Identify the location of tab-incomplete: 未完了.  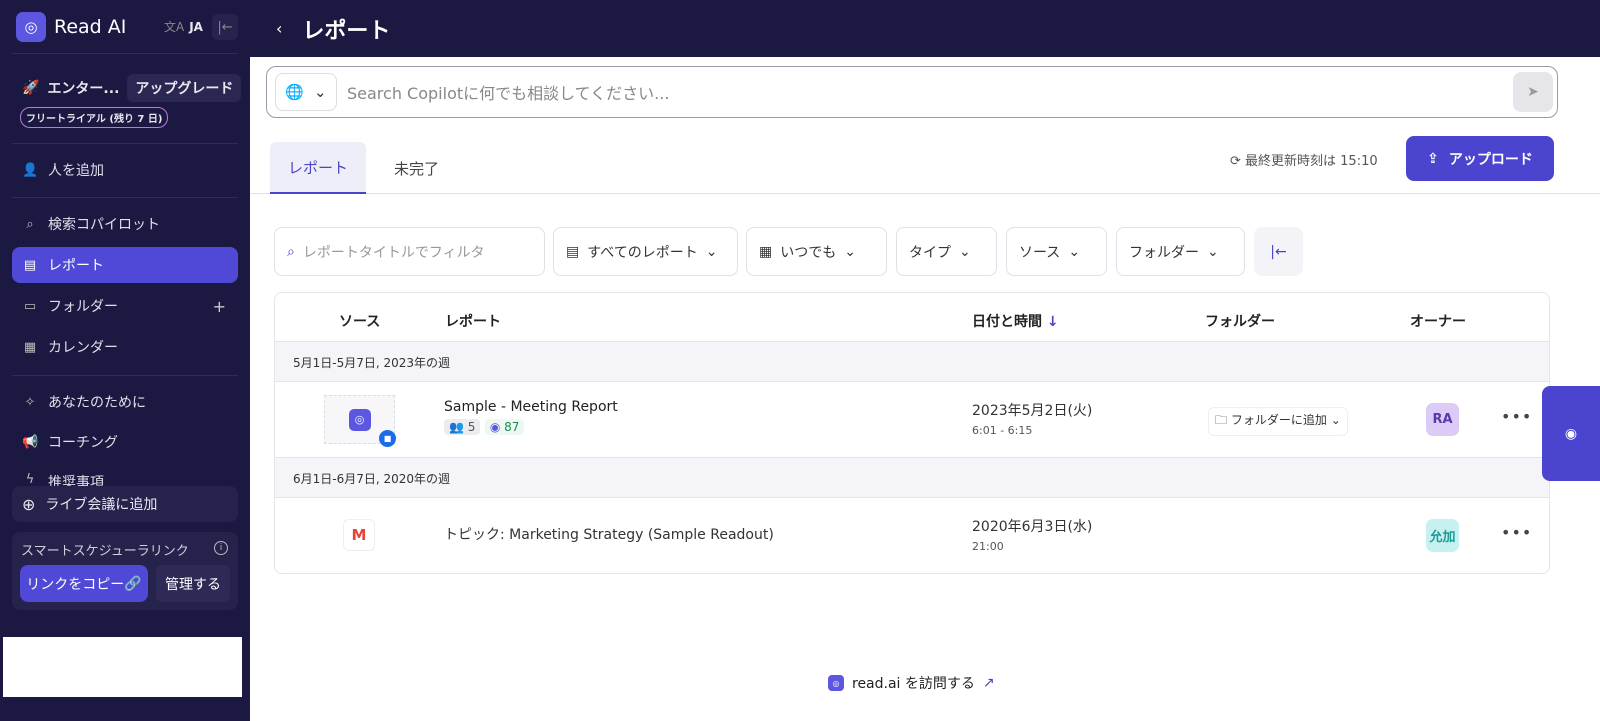
(416, 168).